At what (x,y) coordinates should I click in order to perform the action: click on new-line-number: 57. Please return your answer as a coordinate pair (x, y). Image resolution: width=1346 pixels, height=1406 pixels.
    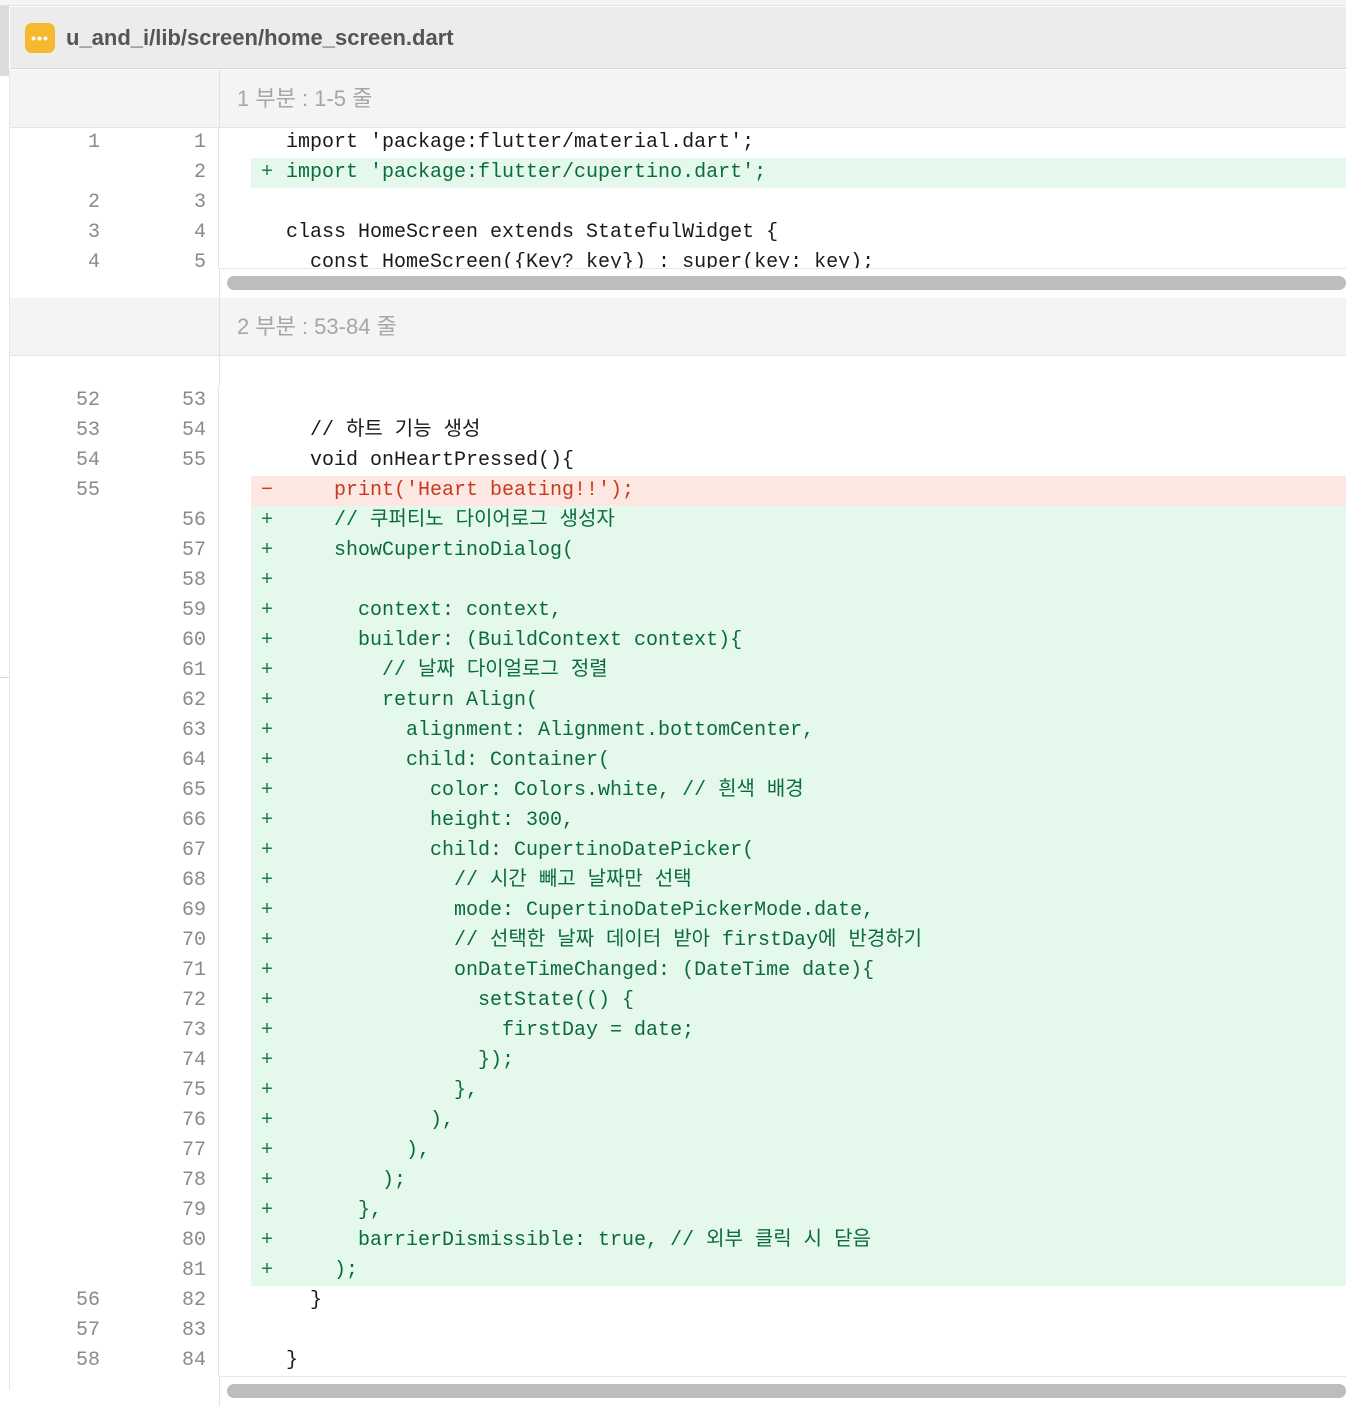
    Looking at the image, I should click on (166, 551).